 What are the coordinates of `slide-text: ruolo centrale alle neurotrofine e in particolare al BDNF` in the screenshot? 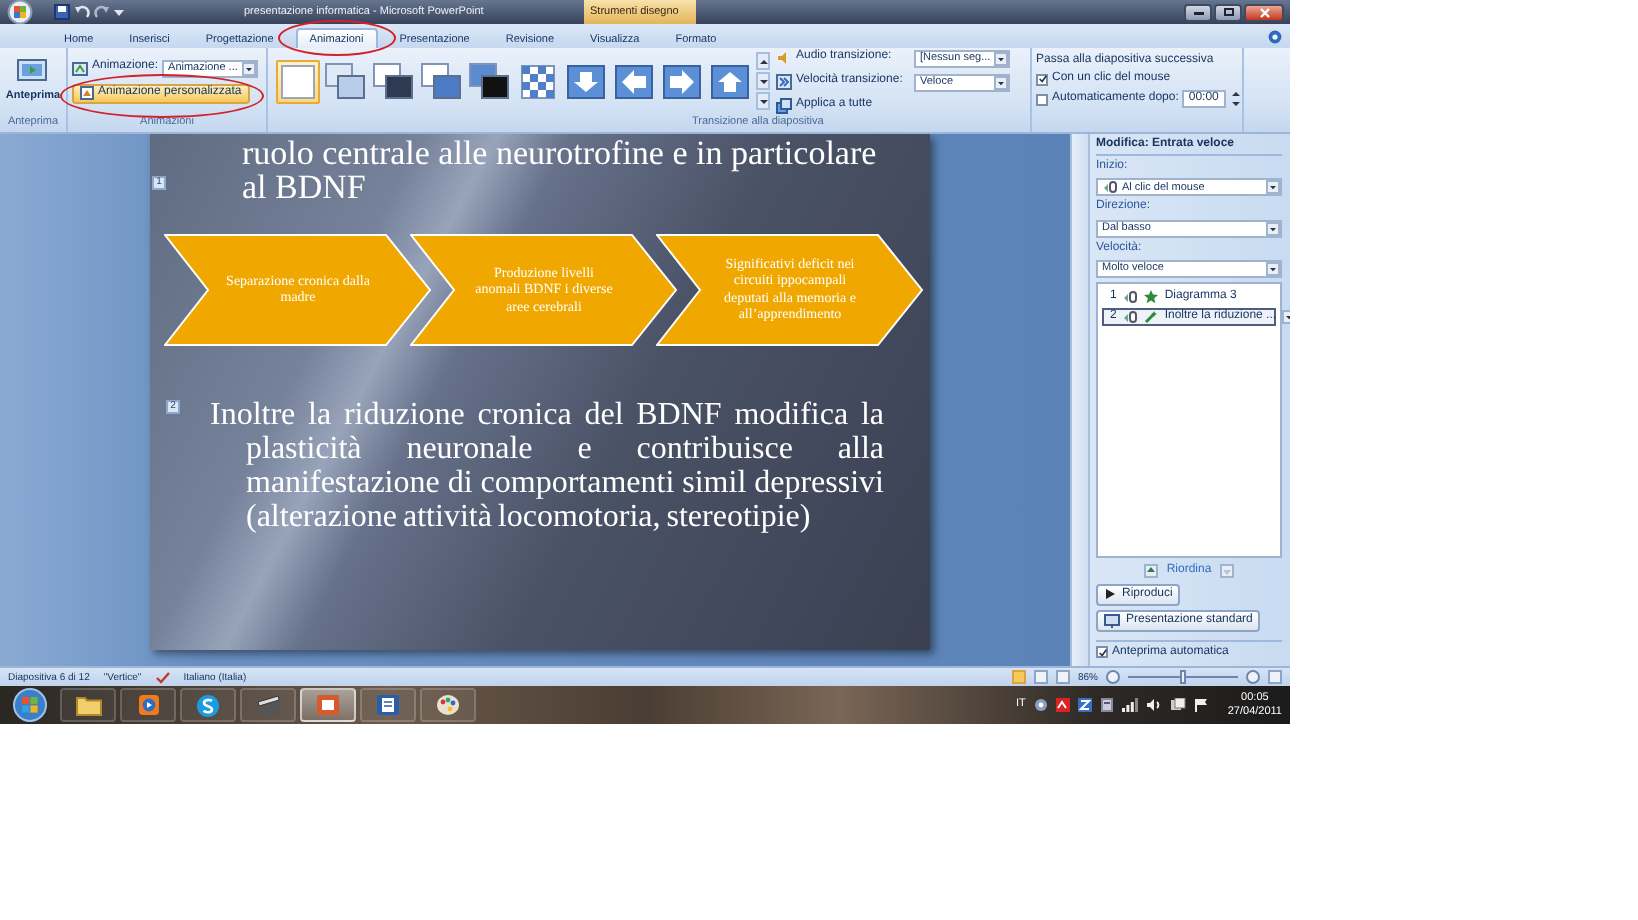 It's located at (560, 170).